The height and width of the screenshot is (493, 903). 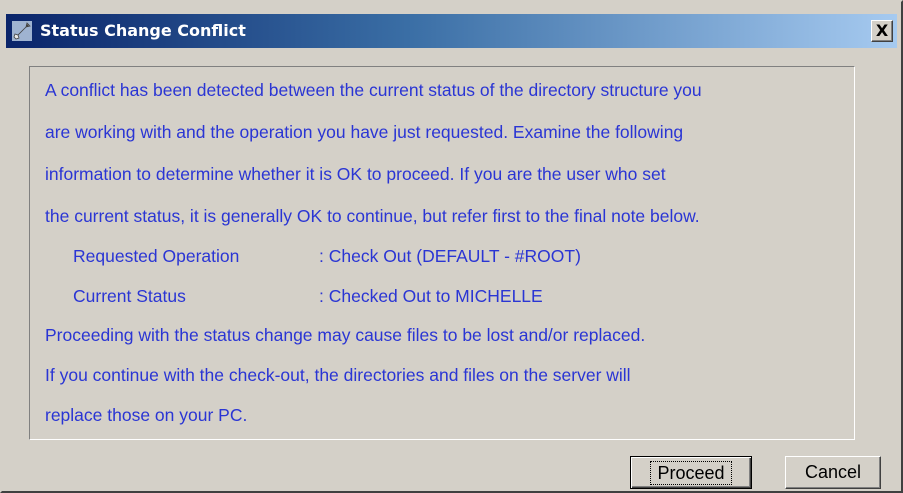 I want to click on close-icon: X, so click(x=882, y=30).